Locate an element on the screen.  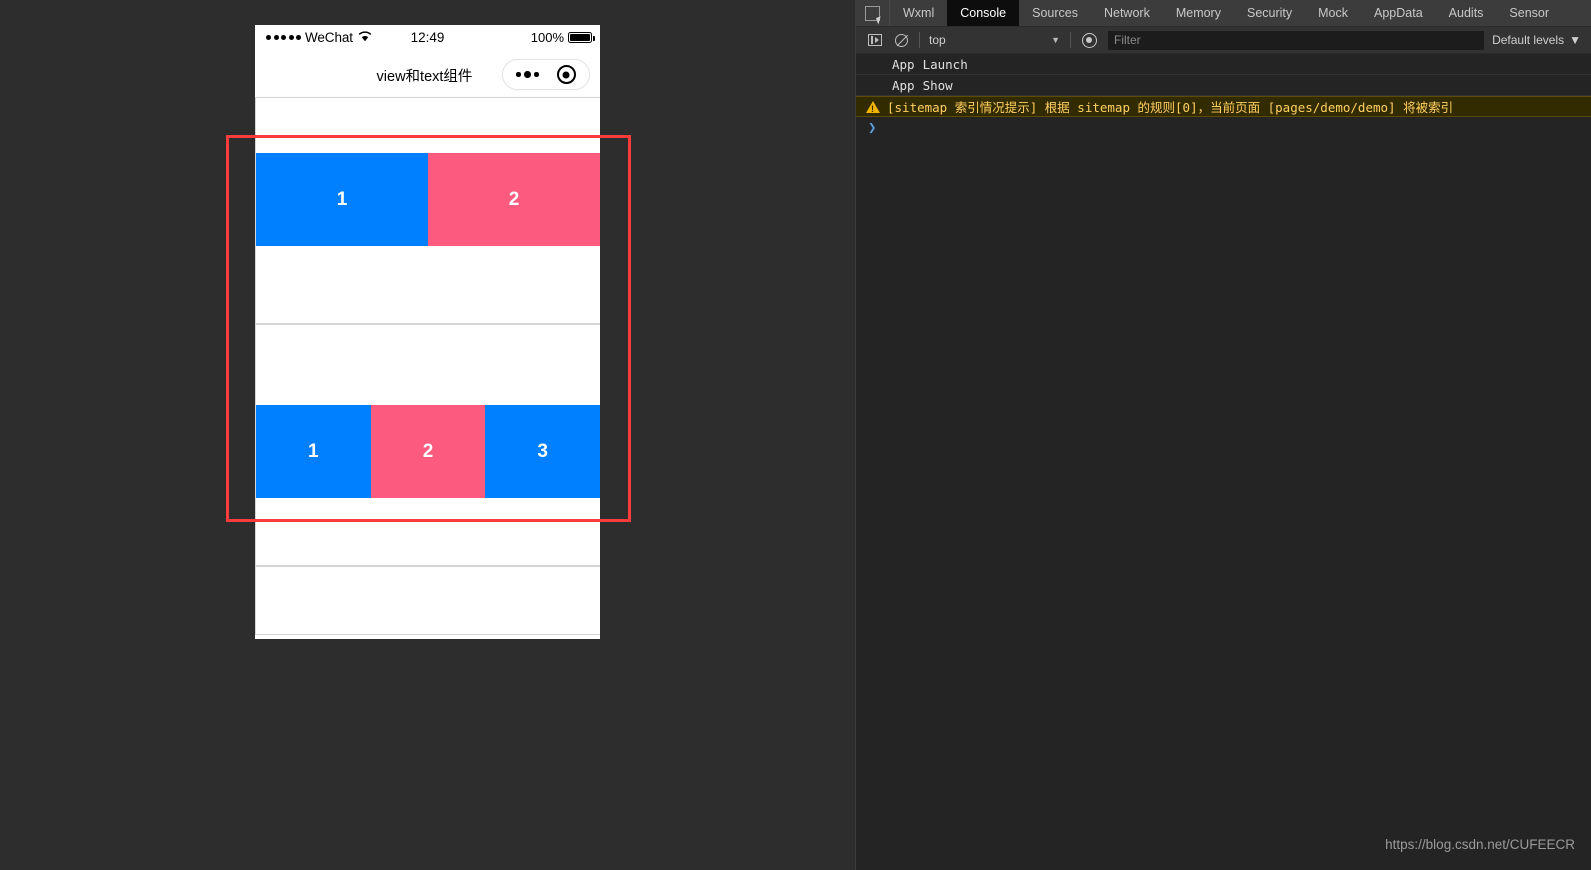
status-bar: WeChat 12:49 100% is located at coordinates (427, 39).